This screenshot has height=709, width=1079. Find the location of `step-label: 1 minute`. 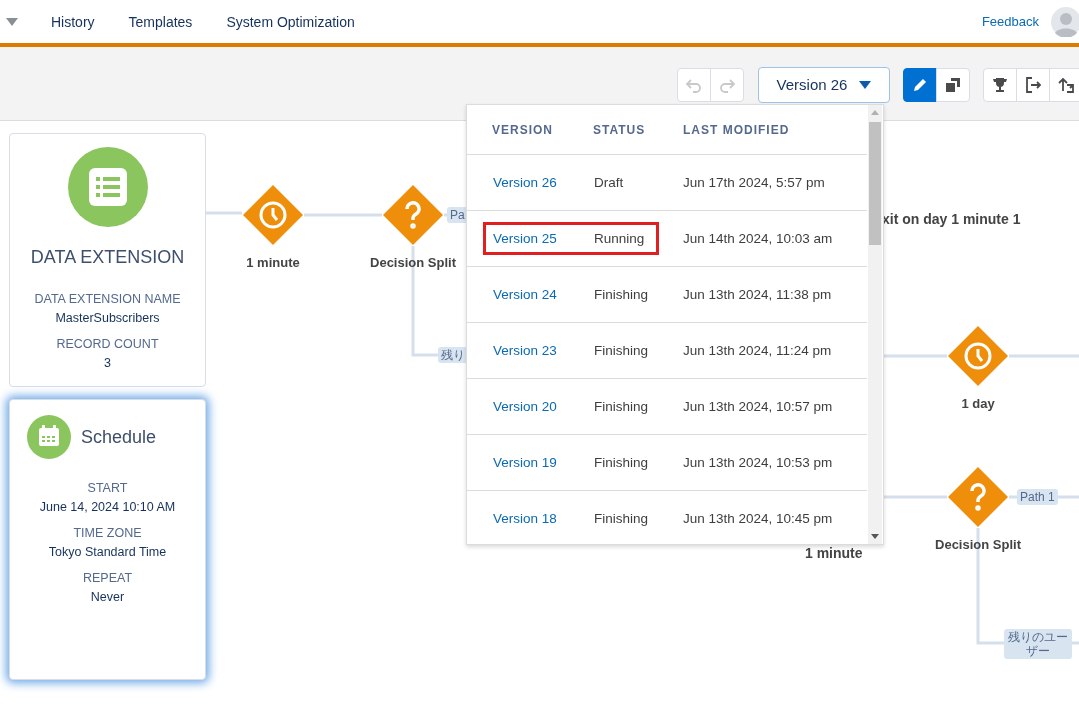

step-label: 1 minute is located at coordinates (273, 262).